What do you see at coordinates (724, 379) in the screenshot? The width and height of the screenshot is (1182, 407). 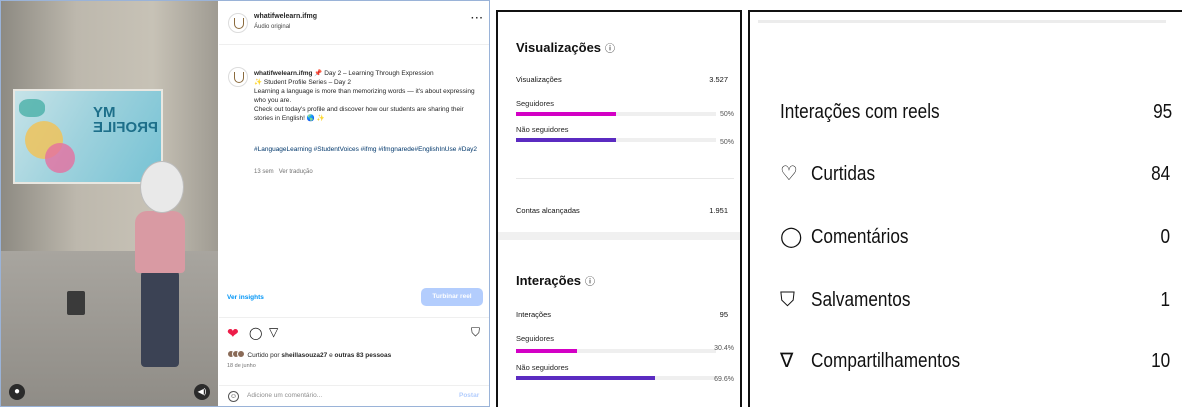 I see `interactions-nonfollowers-pct: 69.6%` at bounding box center [724, 379].